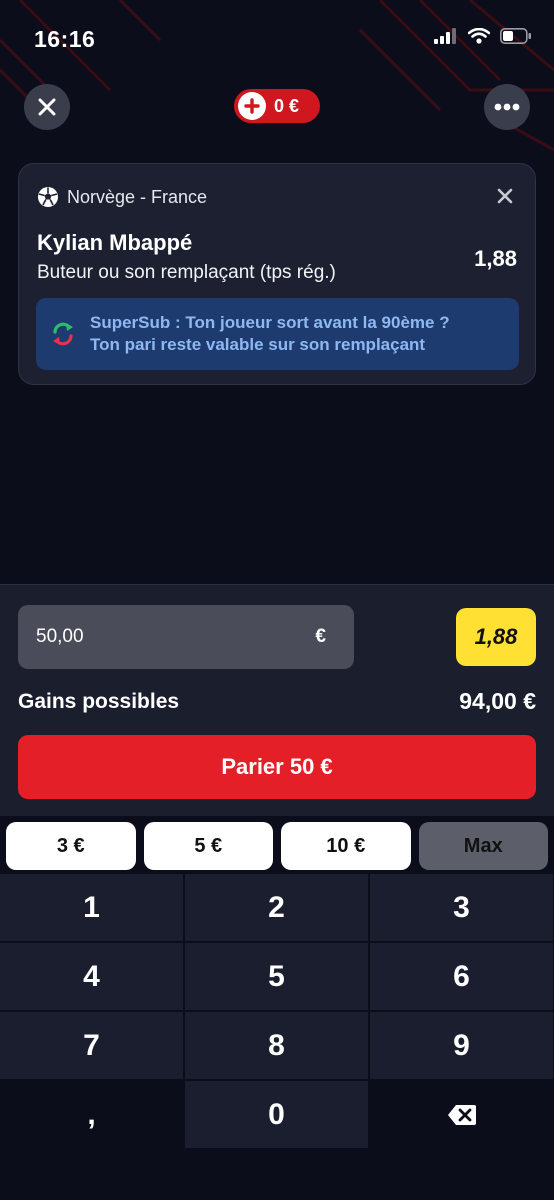  What do you see at coordinates (276, 1114) in the screenshot?
I see `key-0: 0` at bounding box center [276, 1114].